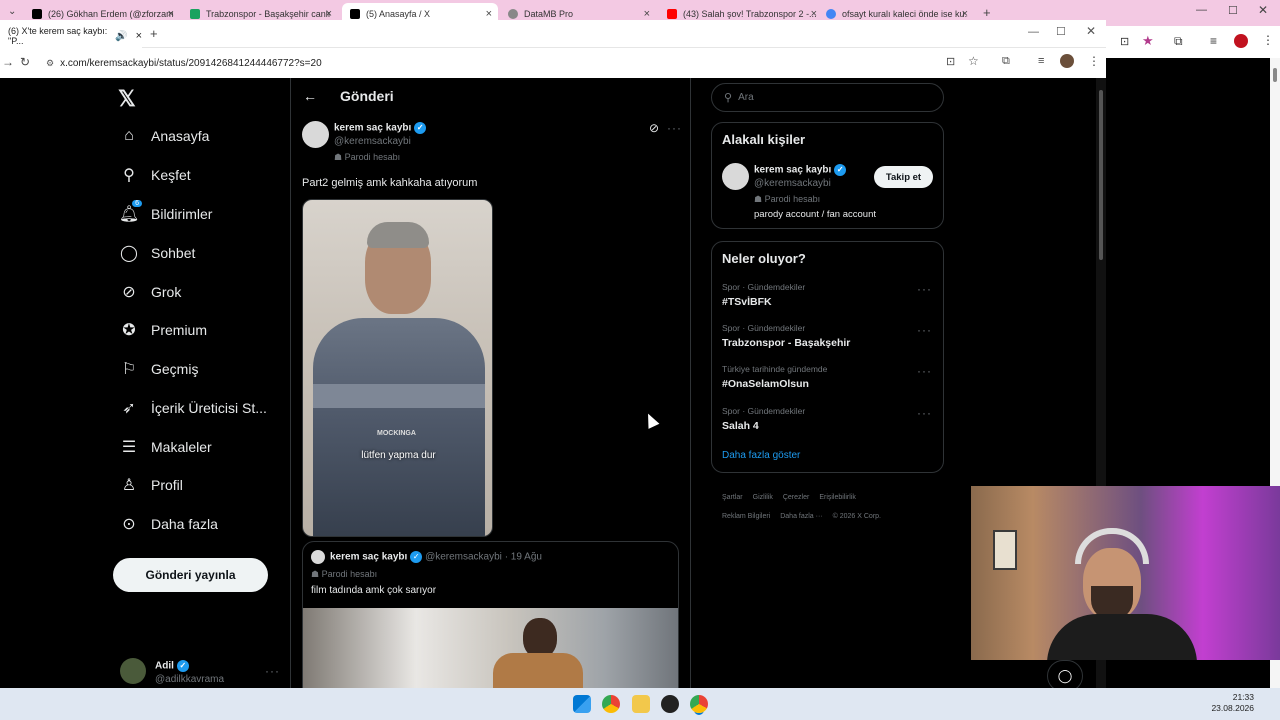 This screenshot has width=1280, height=720. What do you see at coordinates (1229, 703) in the screenshot?
I see `system-clock: 21:33 23.08.2026` at bounding box center [1229, 703].